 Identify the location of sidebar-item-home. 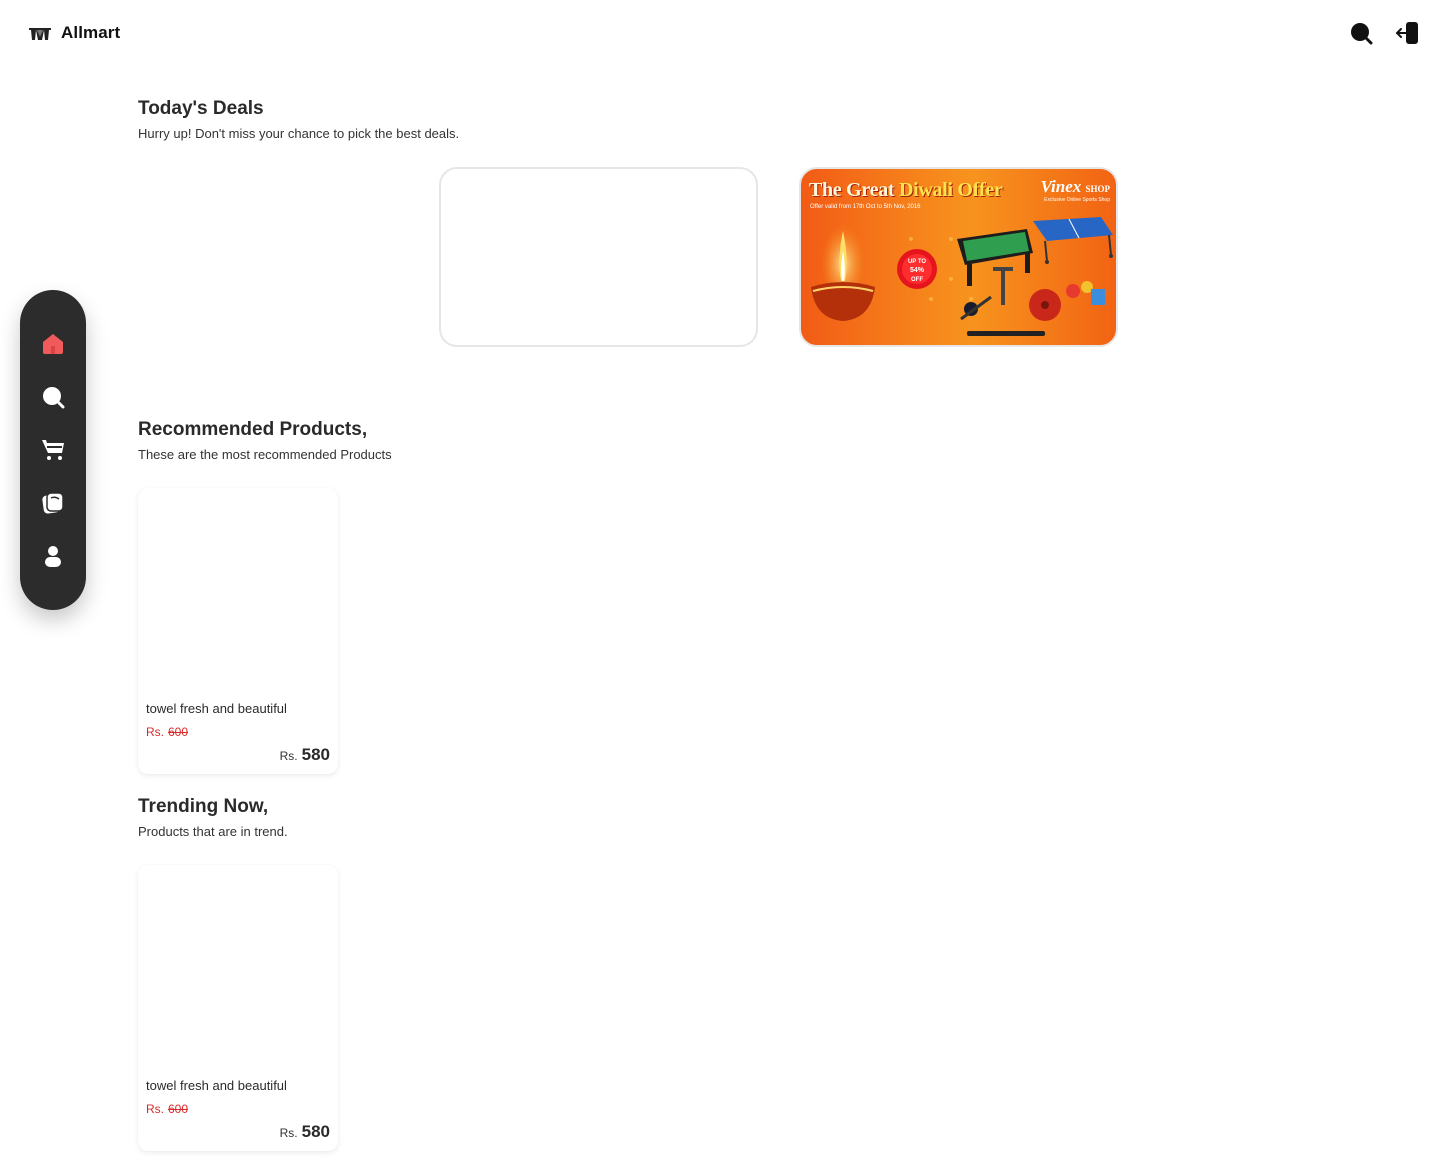
(53, 344).